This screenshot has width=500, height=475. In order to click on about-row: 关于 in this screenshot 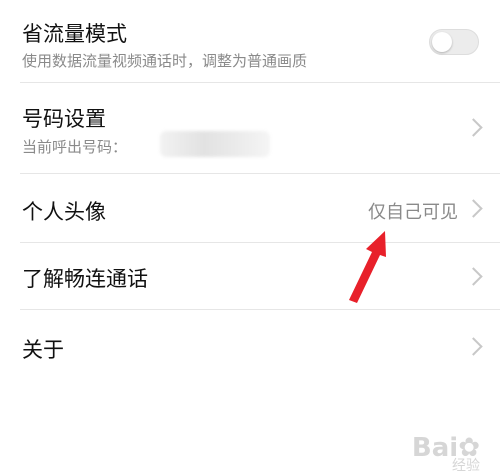, I will do `click(250, 345)`.